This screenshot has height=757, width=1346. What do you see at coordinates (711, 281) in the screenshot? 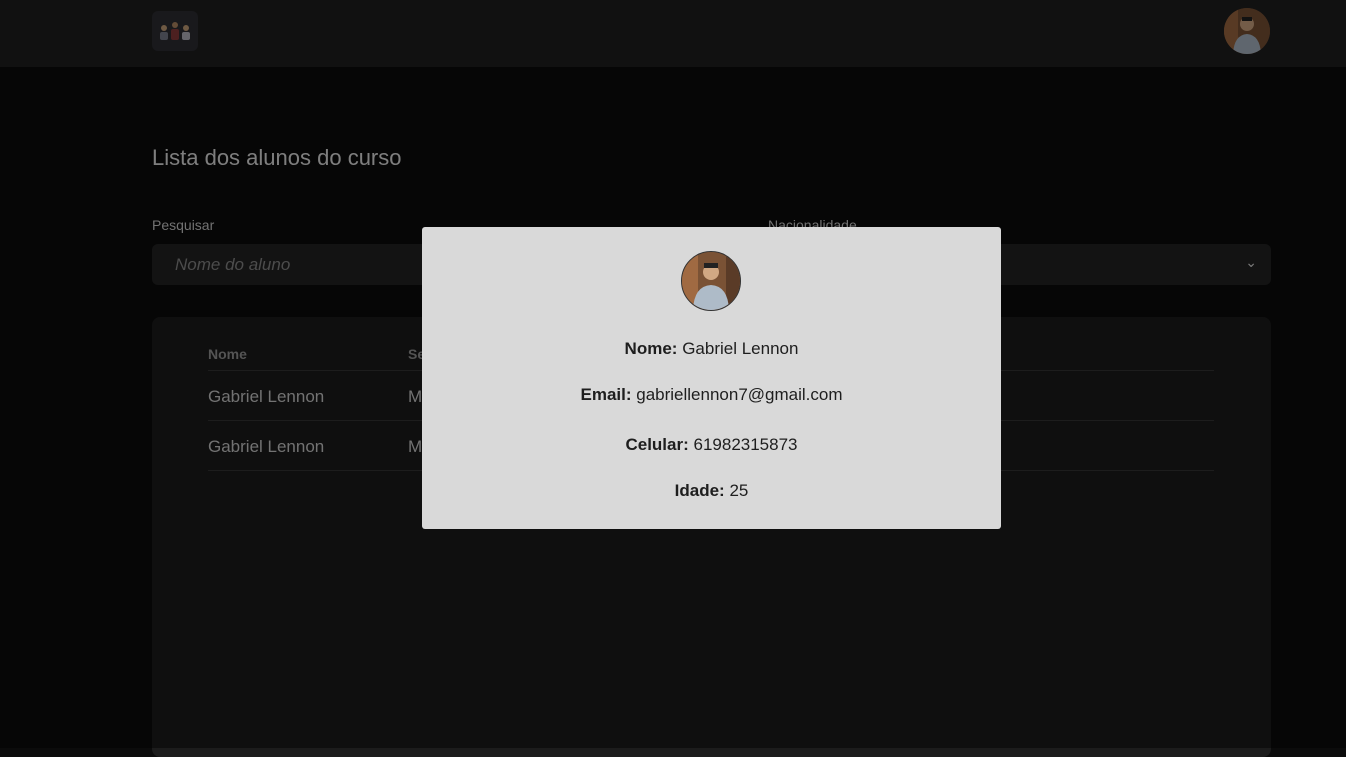
I see `student-avatar` at bounding box center [711, 281].